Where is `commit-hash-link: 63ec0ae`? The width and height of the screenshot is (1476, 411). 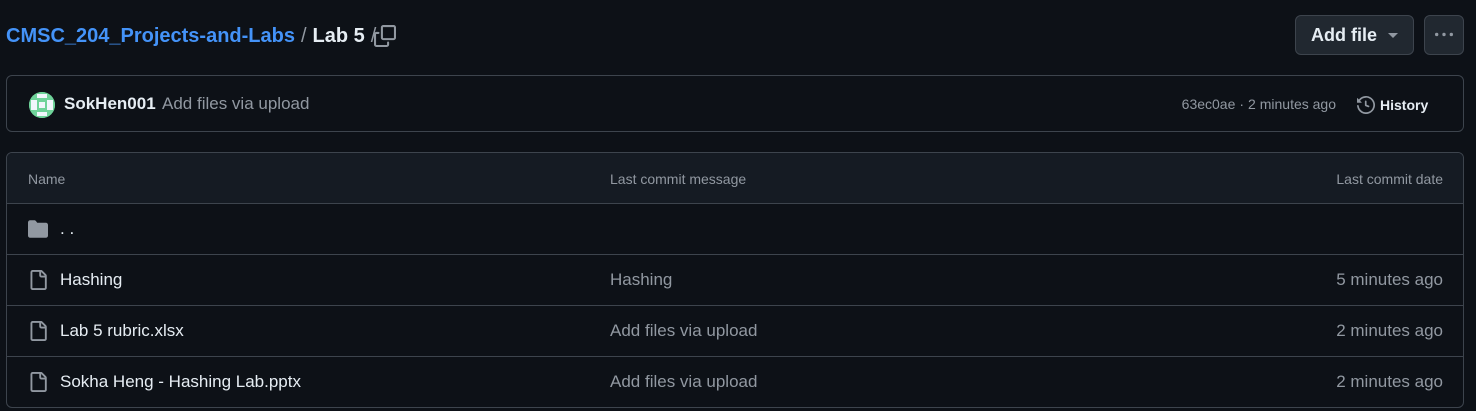
commit-hash-link: 63ec0ae is located at coordinates (1209, 104).